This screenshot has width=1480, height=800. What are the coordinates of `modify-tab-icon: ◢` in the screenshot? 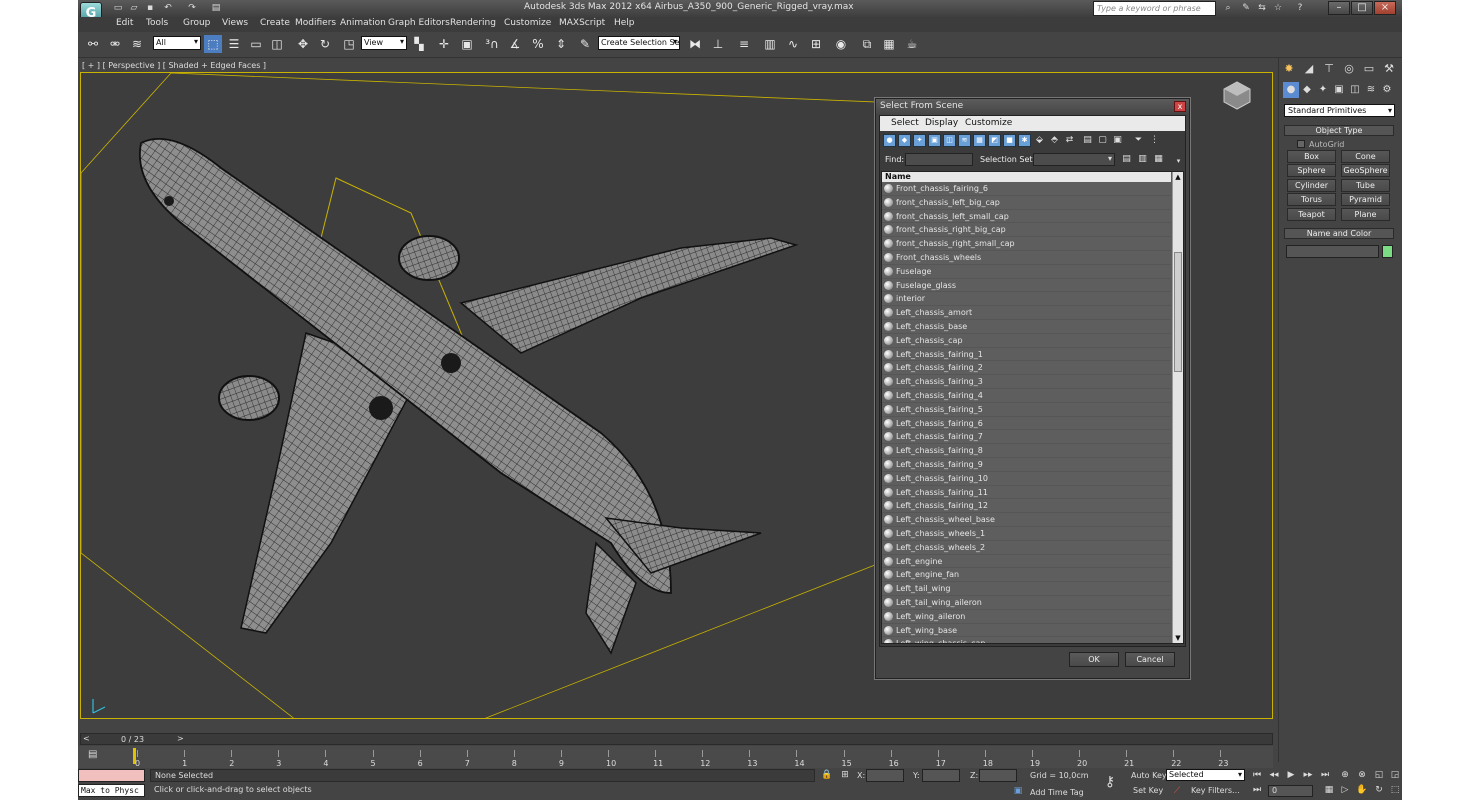 It's located at (1309, 69).